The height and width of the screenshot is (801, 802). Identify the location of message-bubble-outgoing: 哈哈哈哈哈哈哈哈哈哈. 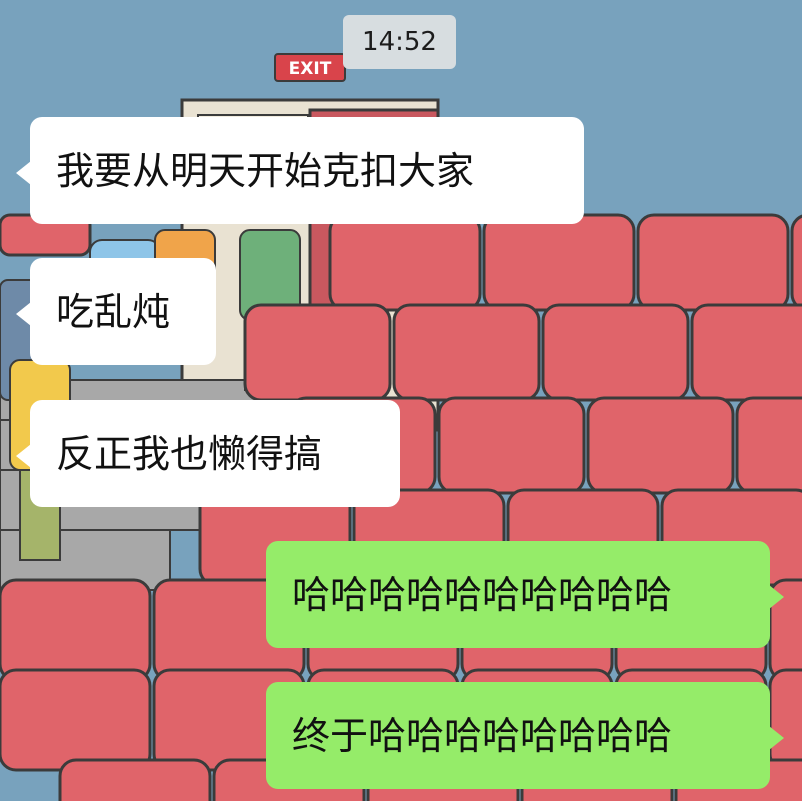
(525, 594).